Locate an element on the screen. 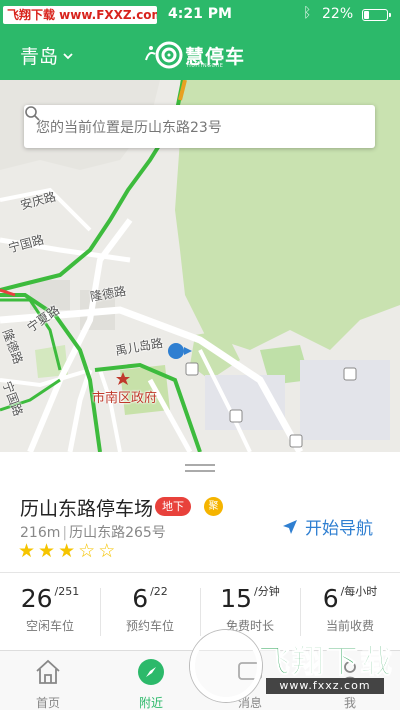  gold-badge: 聚 is located at coordinates (213, 506).